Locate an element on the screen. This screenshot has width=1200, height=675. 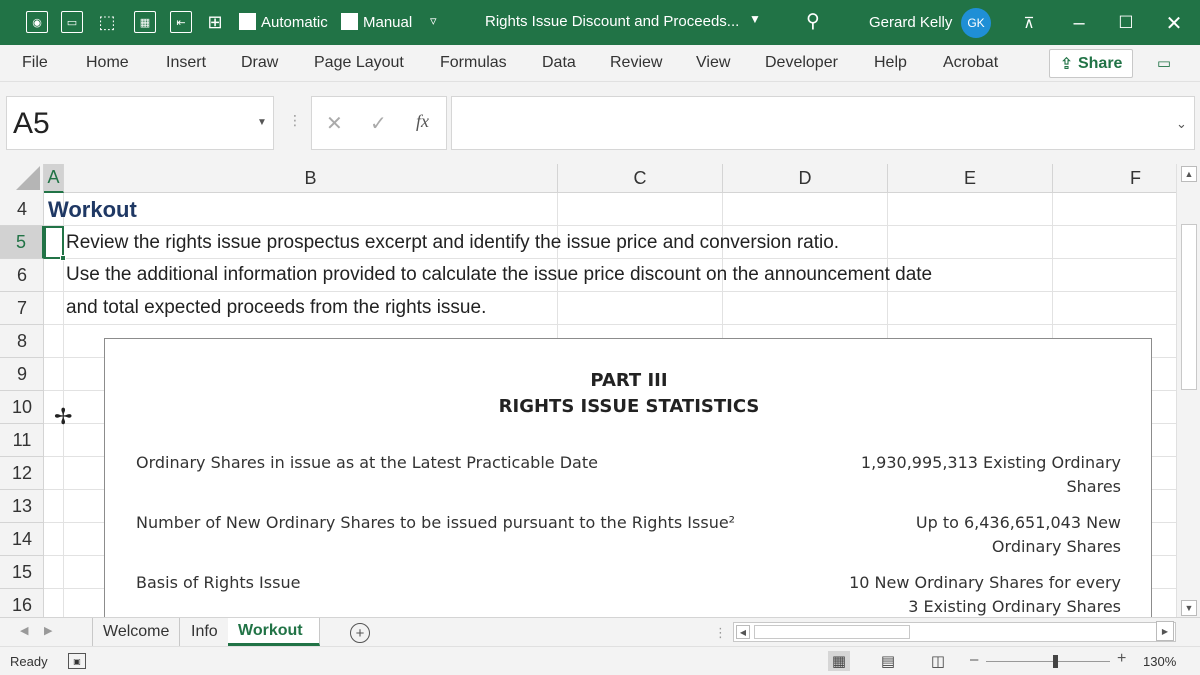
automatic-checkbox is located at coordinates (247, 21).